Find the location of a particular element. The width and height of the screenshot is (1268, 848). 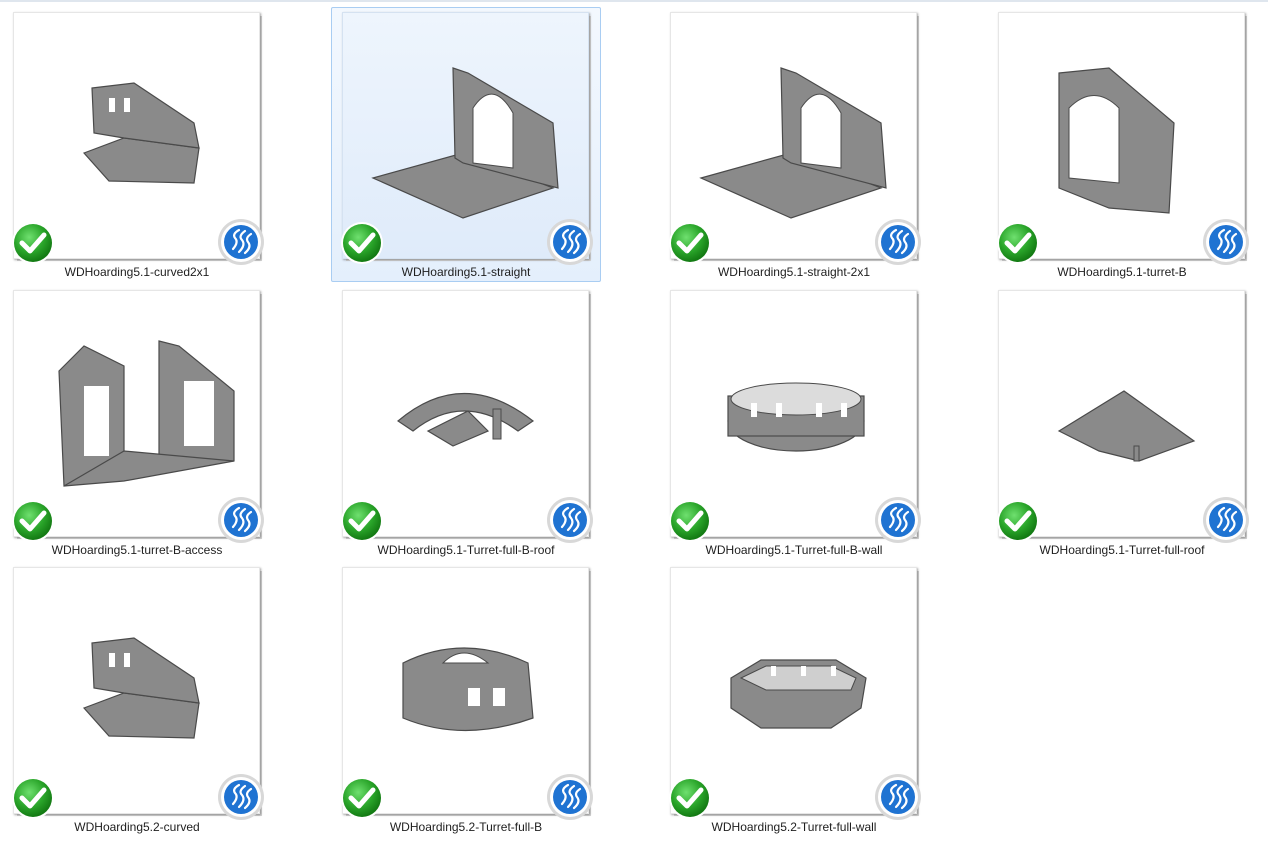

file-item: WDHoarding5.1-Turret-full-roof is located at coordinates (1122, 422).